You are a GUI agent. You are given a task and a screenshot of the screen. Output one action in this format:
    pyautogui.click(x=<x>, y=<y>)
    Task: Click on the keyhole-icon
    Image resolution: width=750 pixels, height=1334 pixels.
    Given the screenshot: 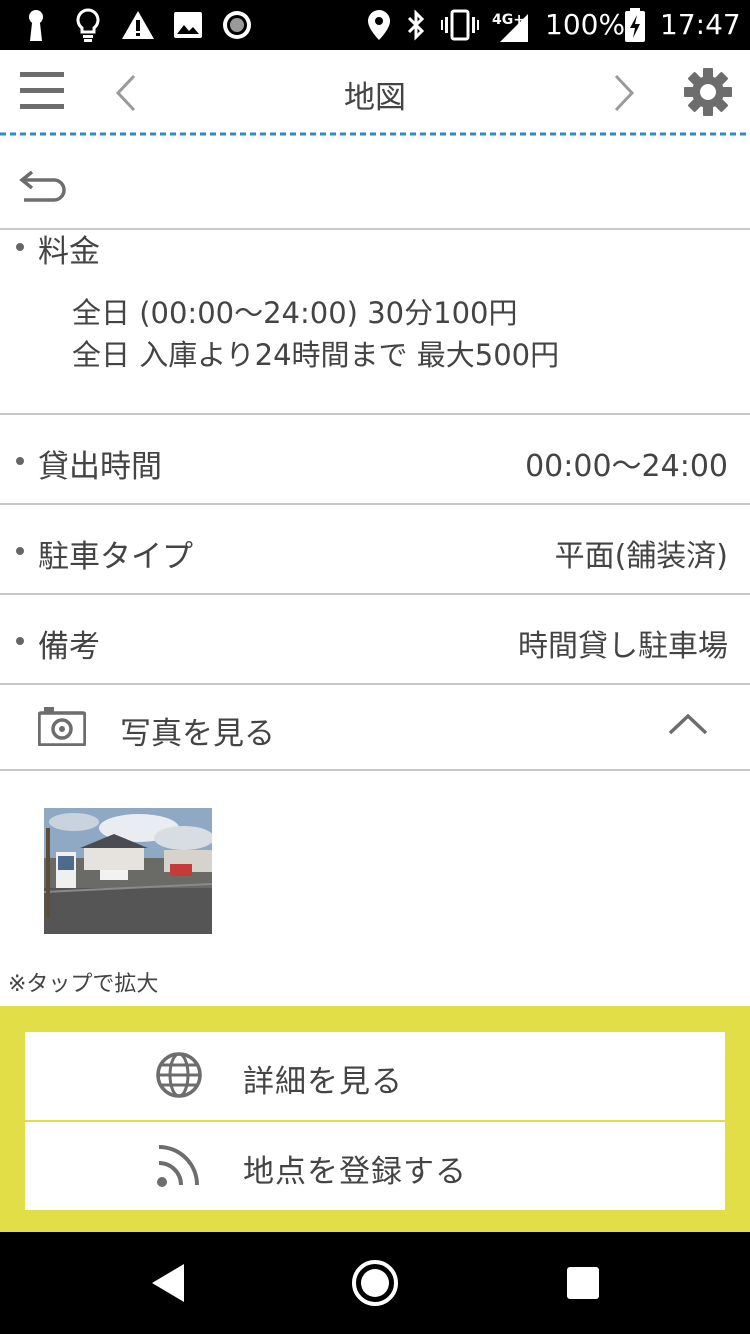 What is the action you would take?
    pyautogui.click(x=36, y=25)
    